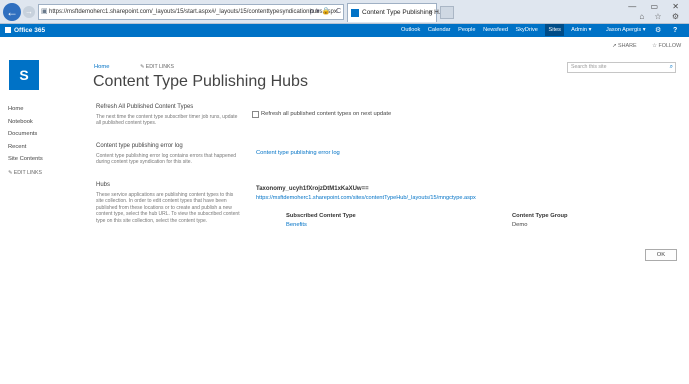  I want to click on office-logo-icon, so click(8, 30).